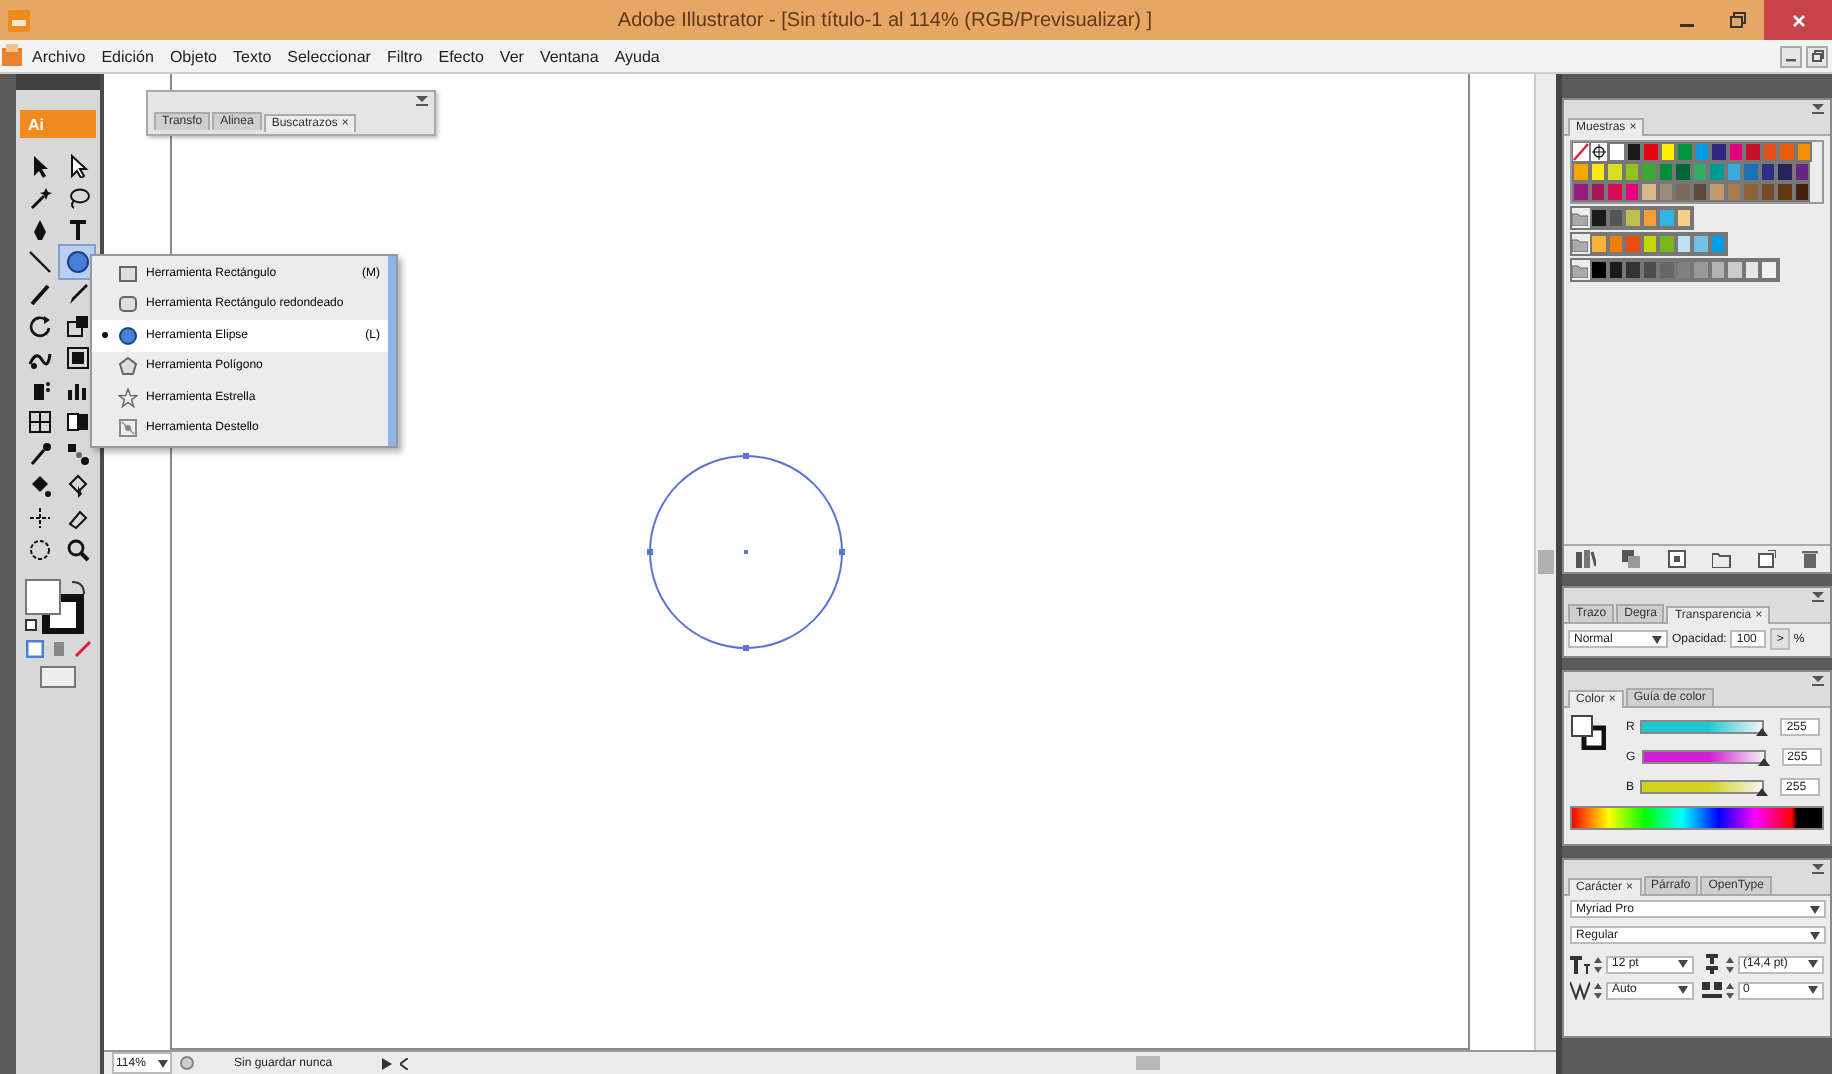  I want to click on menu-item: Edición, so click(127, 56).